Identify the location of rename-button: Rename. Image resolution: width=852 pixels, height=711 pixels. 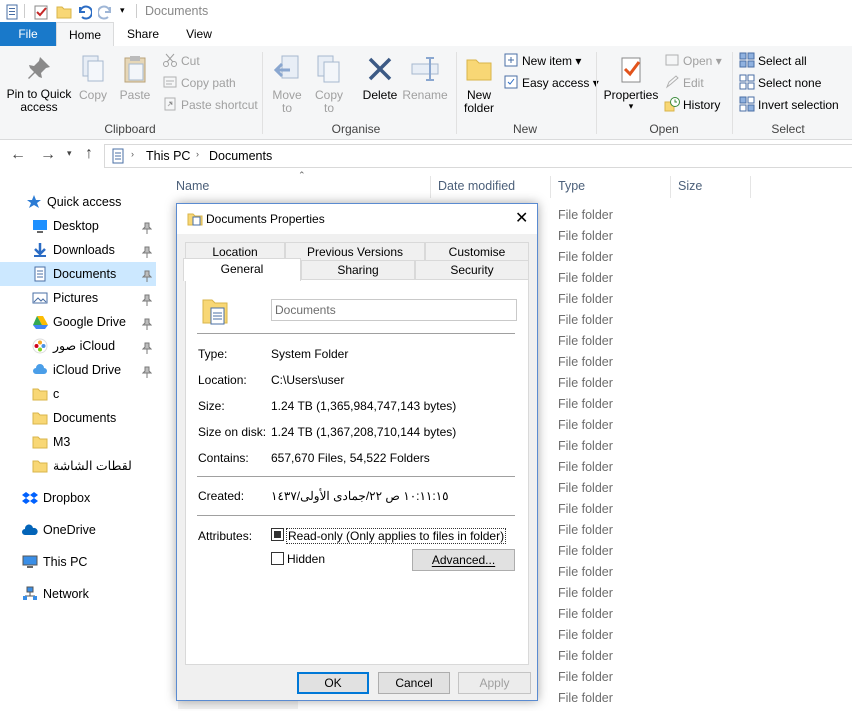
(425, 78).